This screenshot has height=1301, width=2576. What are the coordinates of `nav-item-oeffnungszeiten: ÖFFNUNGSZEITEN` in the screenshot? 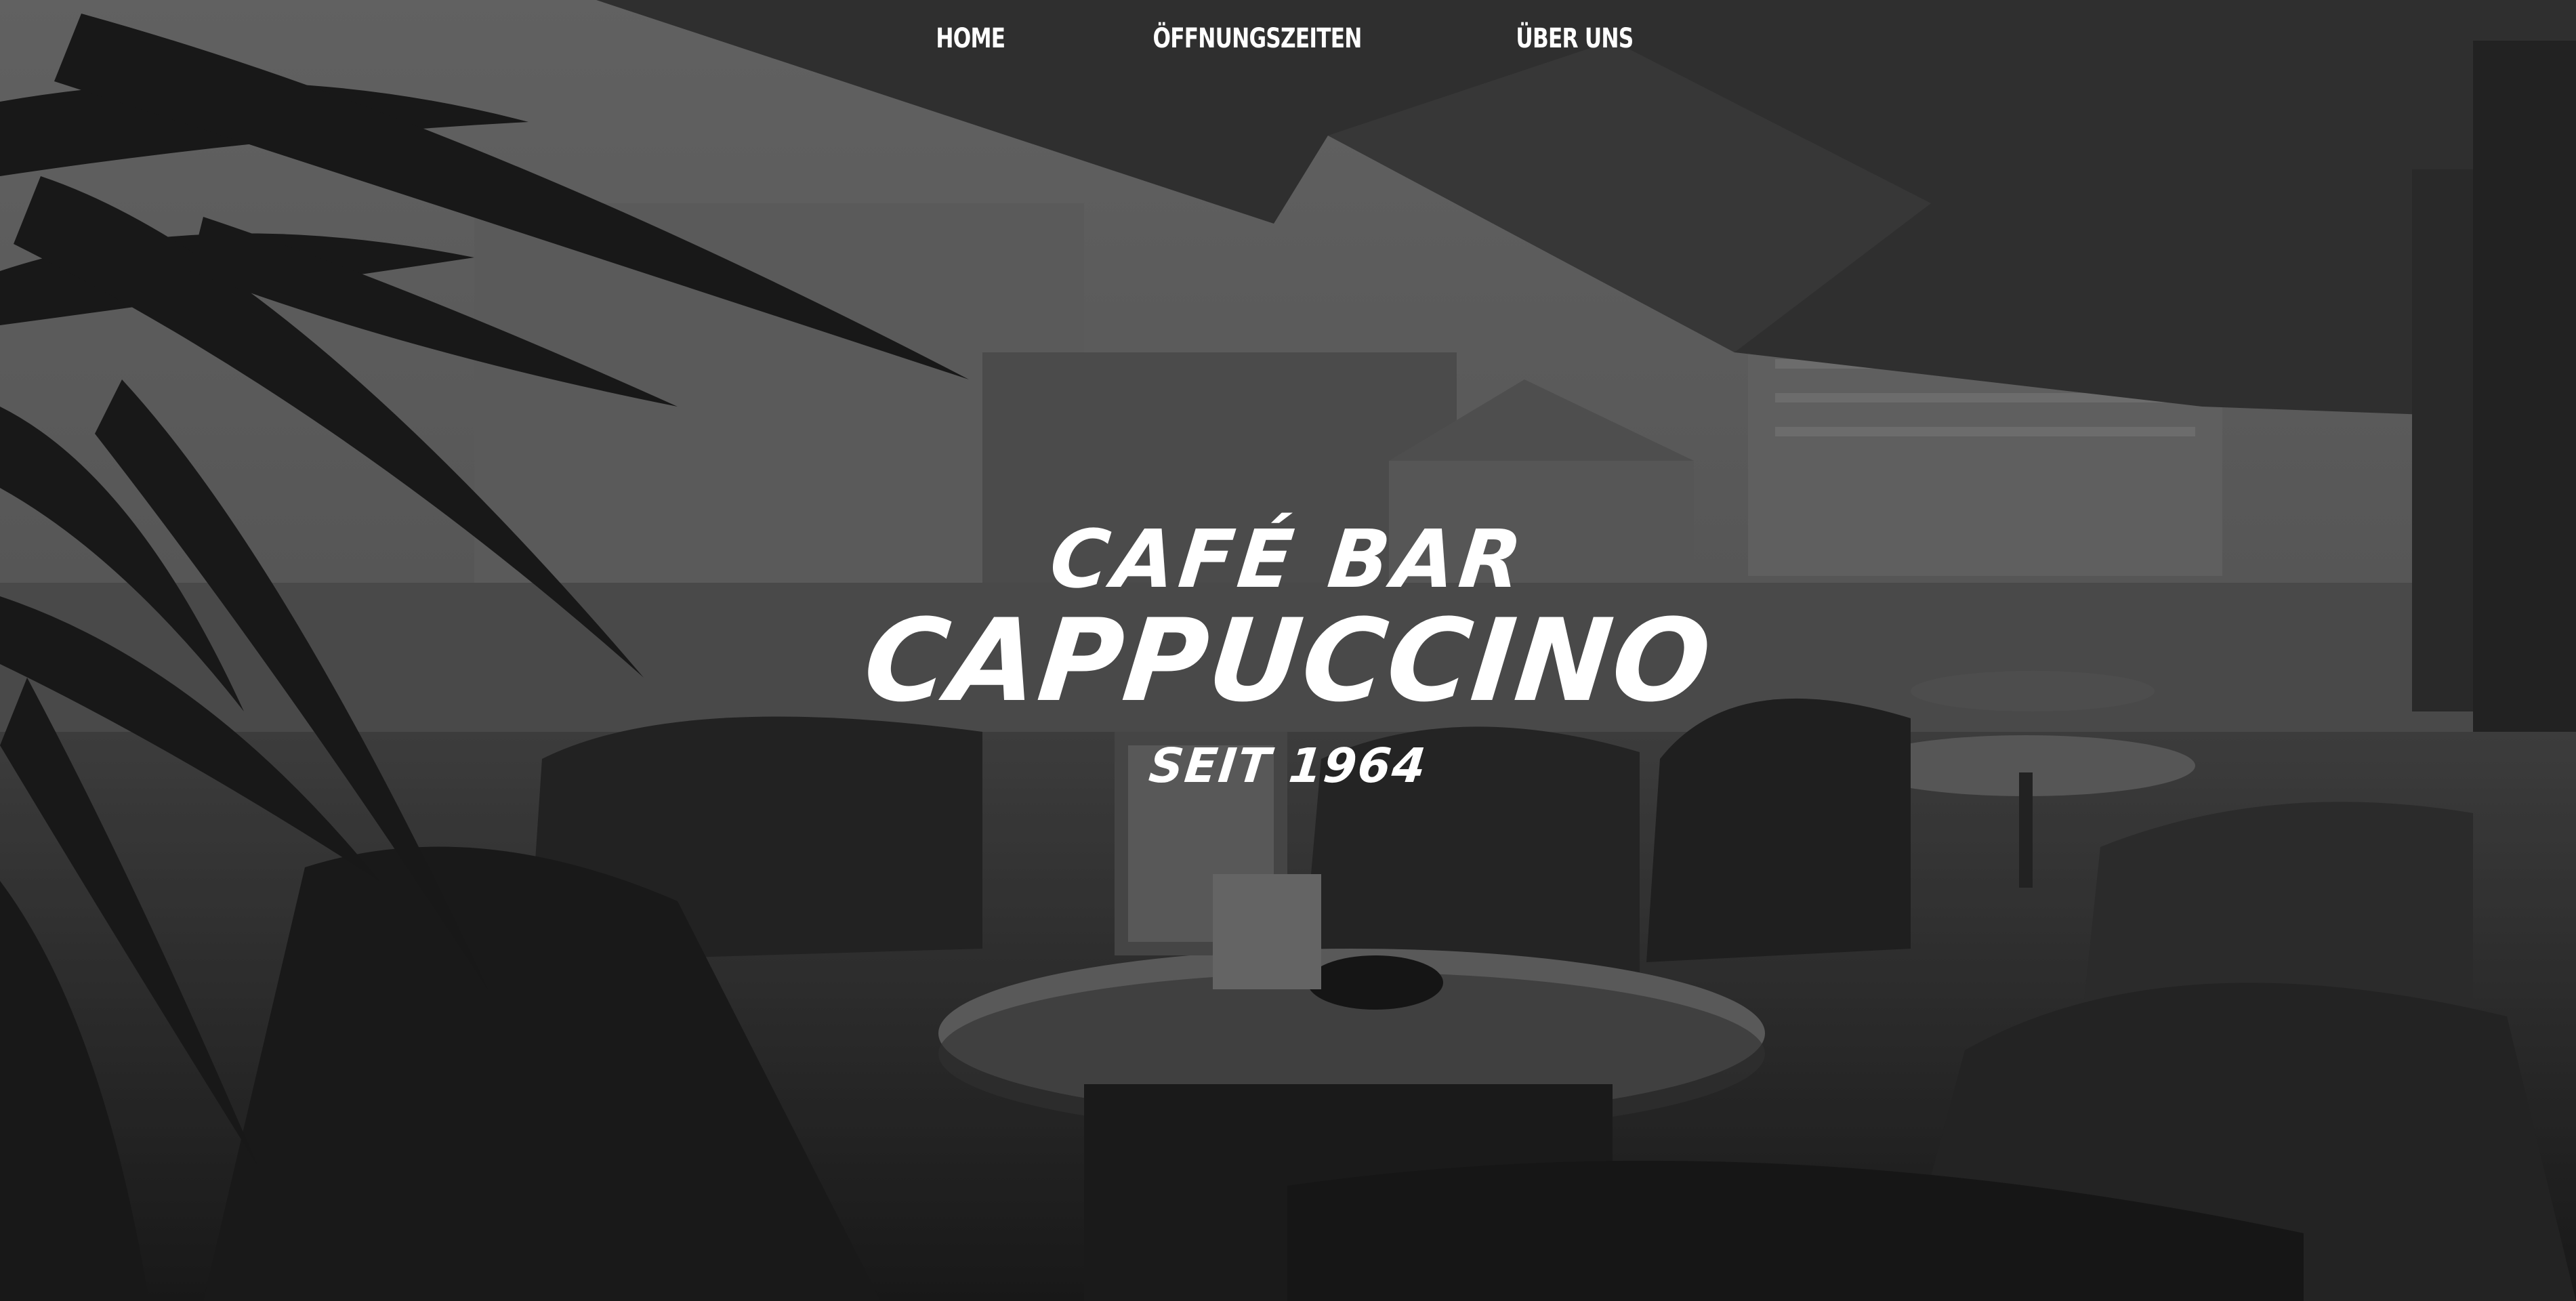 It's located at (1257, 38).